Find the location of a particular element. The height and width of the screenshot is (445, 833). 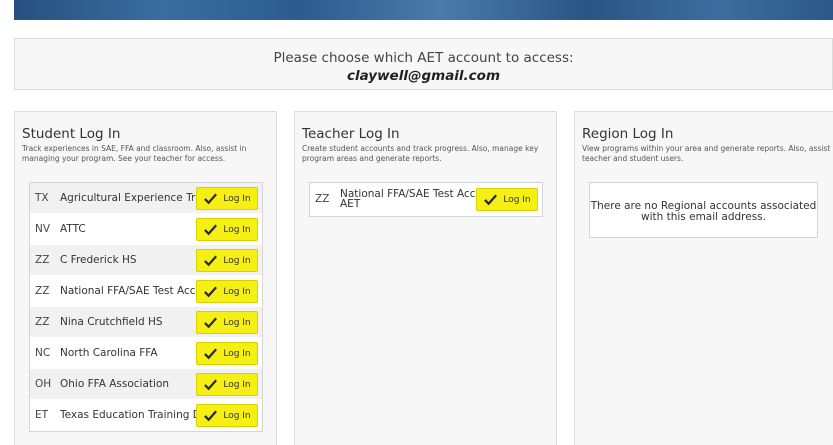

student-account-row: NC North Carolina FFA Log In is located at coordinates (146, 353).